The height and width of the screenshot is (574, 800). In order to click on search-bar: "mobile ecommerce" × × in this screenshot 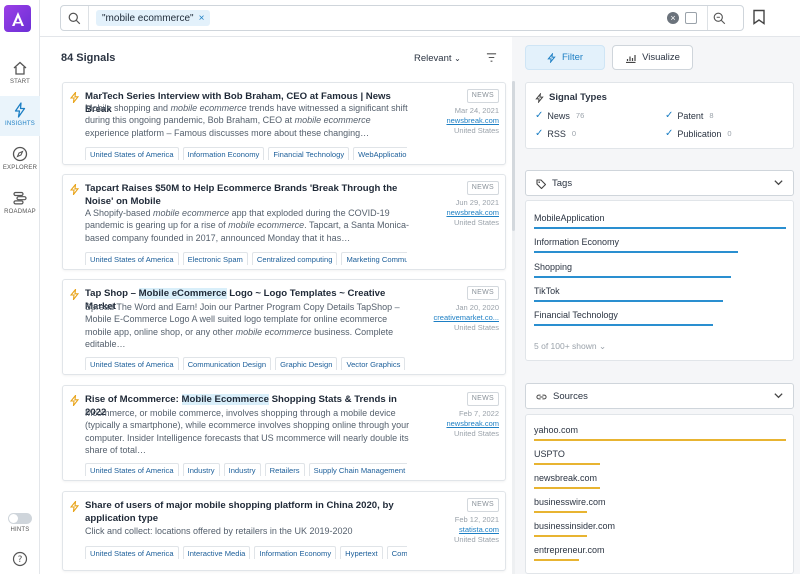, I will do `click(402, 18)`.